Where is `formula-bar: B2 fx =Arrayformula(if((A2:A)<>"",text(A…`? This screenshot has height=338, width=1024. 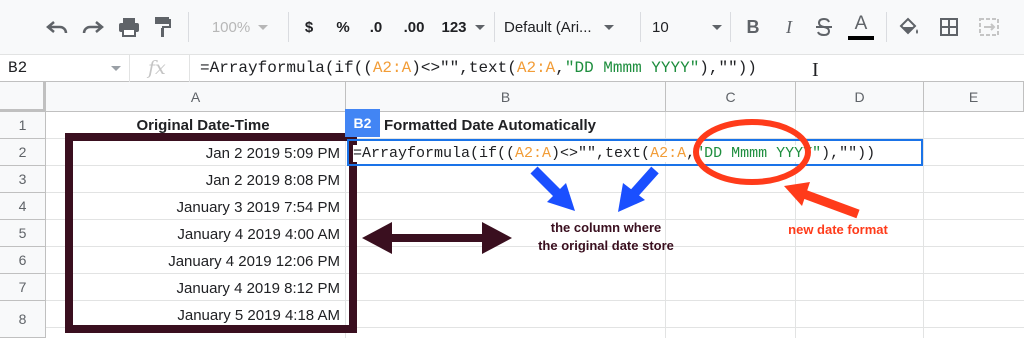
formula-bar: B2 fx =Arrayformula(if((A2:A)<>"",text(A… is located at coordinates (512, 68).